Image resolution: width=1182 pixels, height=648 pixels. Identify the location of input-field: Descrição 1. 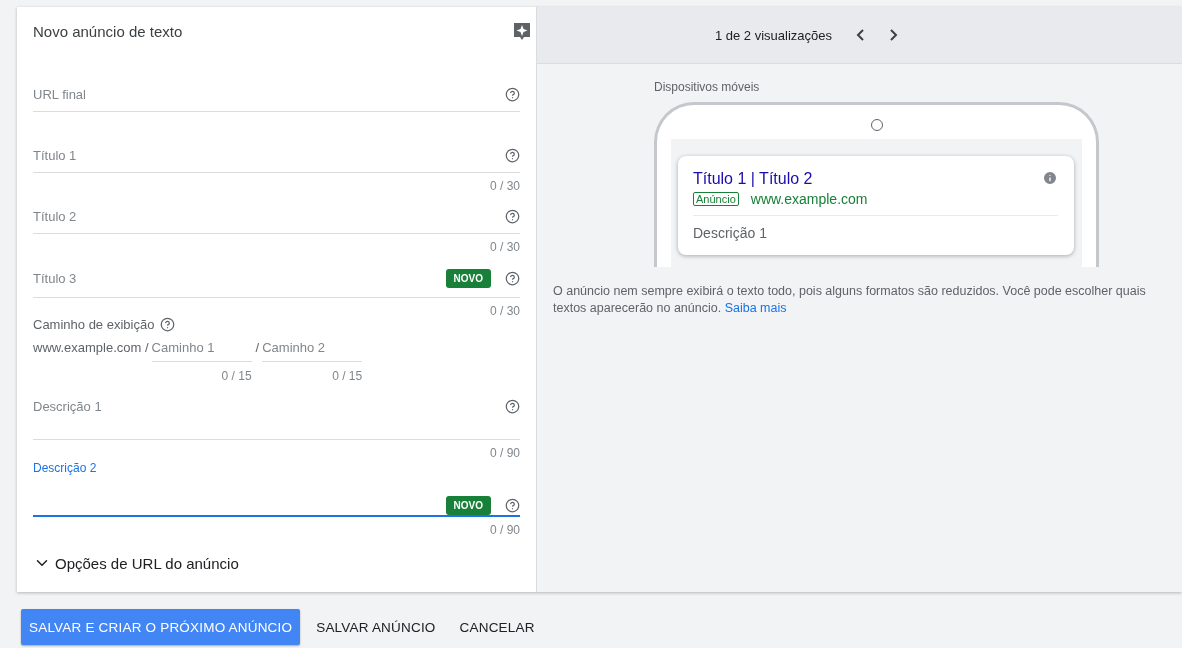
(276, 415).